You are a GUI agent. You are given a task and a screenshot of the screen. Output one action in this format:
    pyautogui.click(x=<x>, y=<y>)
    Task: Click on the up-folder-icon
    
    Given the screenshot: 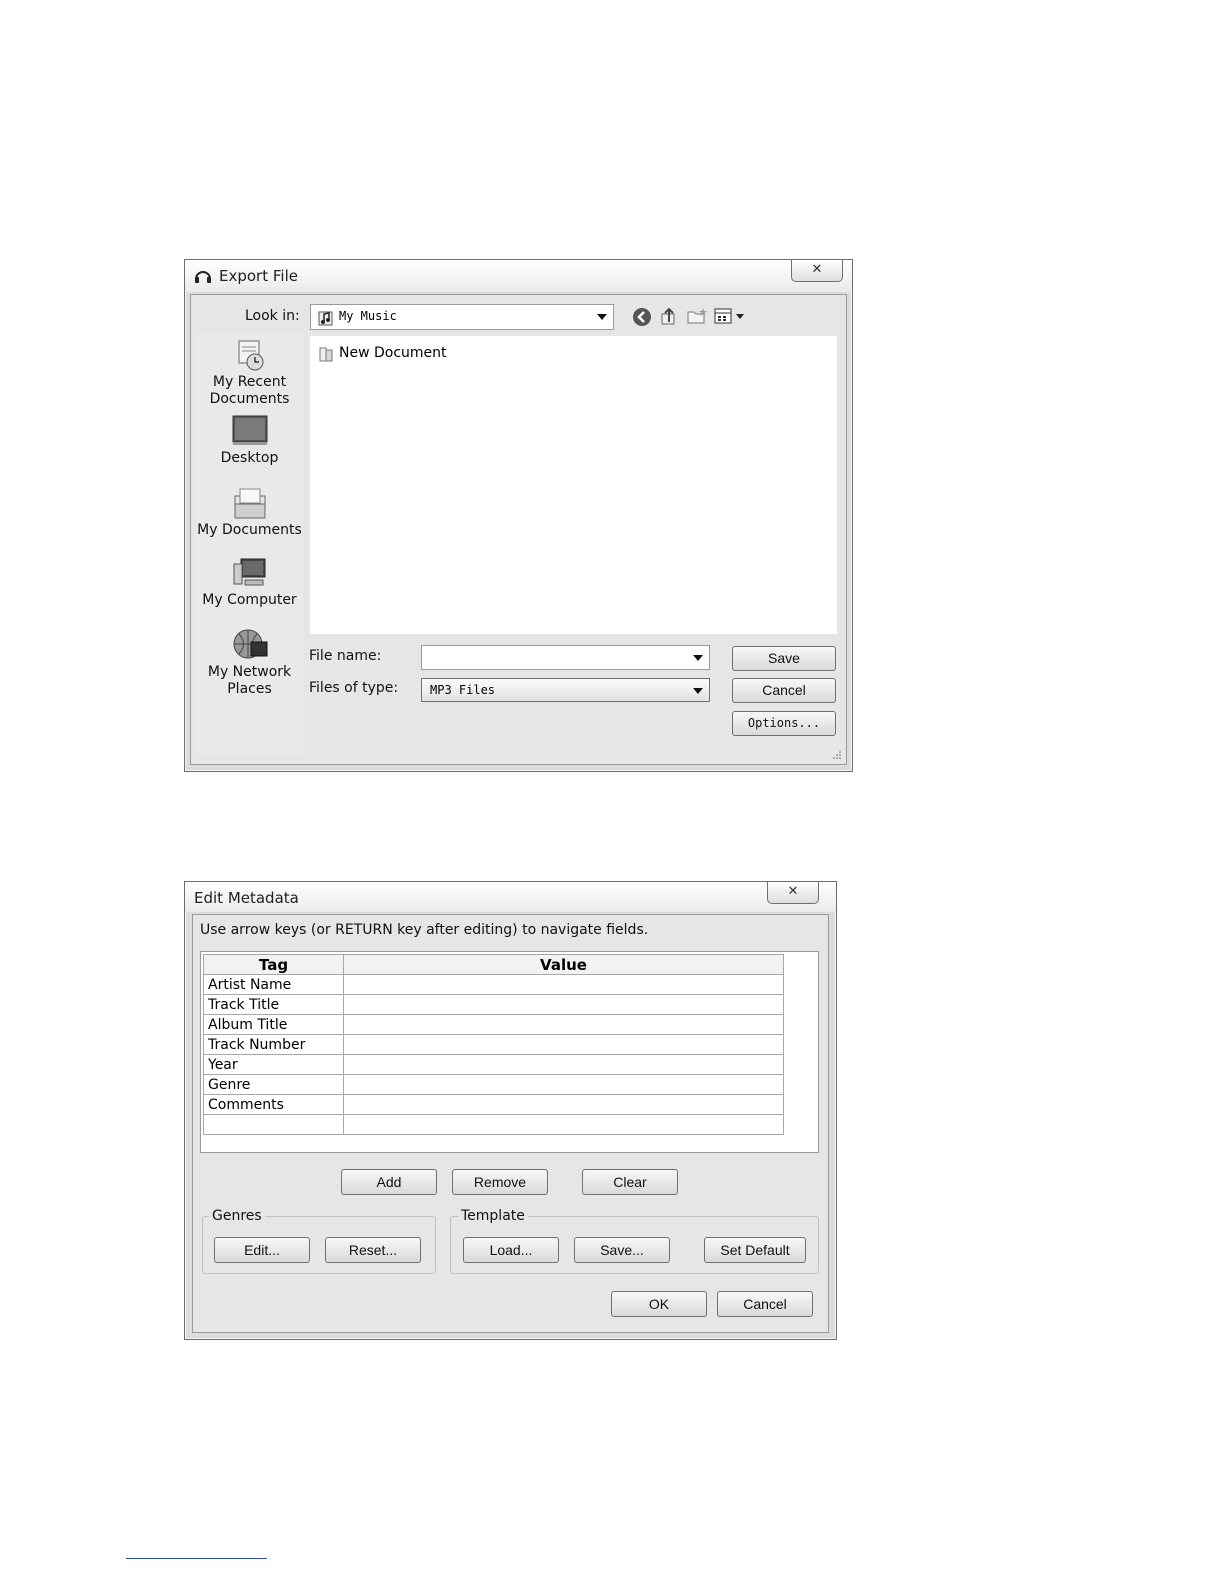 What is the action you would take?
    pyautogui.click(x=669, y=316)
    